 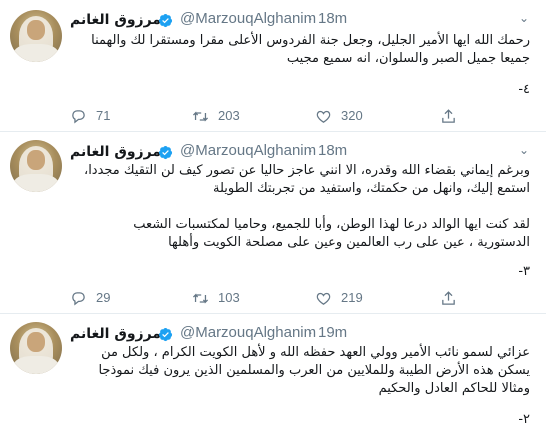 I want to click on retweet-count: 103, so click(x=229, y=297).